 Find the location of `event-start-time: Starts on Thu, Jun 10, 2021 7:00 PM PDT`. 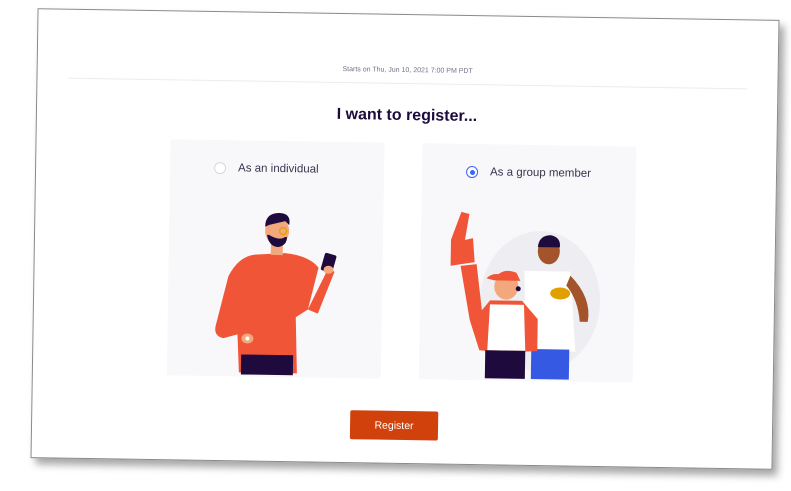

event-start-time: Starts on Thu, Jun 10, 2021 7:00 PM PDT is located at coordinates (407, 70).